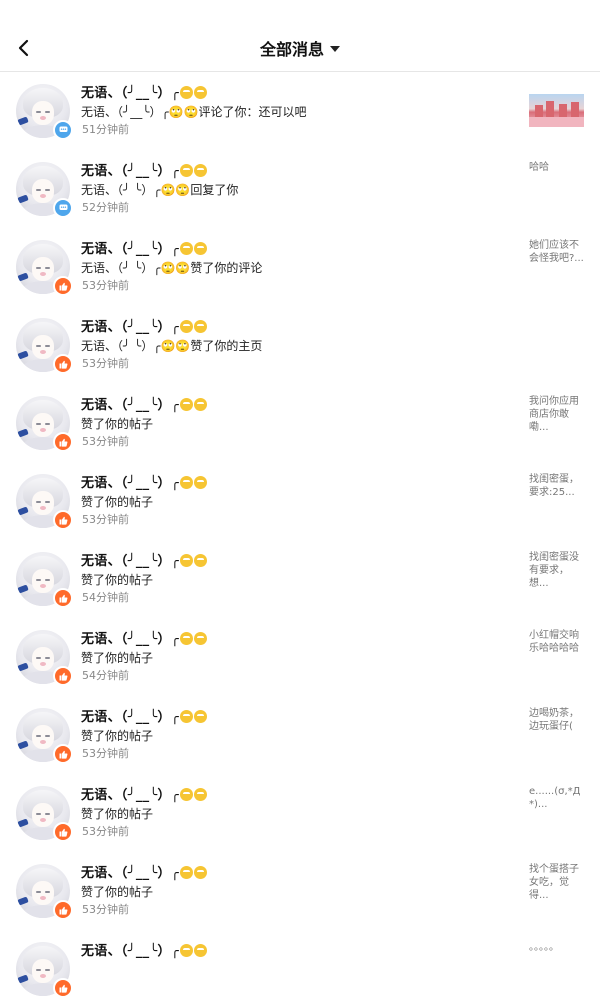 The width and height of the screenshot is (600, 1008). I want to click on page-title: 全部消息, so click(291, 49).